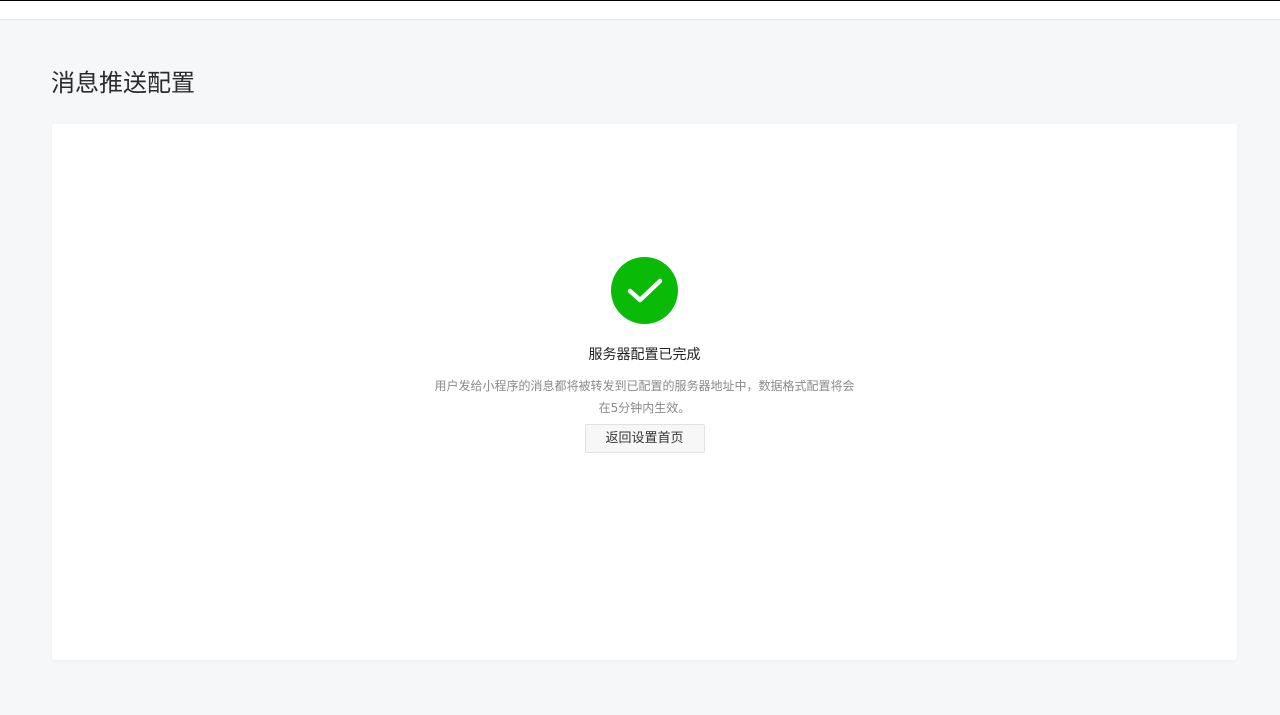 Image resolution: width=1280 pixels, height=715 pixels. I want to click on top-bar, so click(640, 10).